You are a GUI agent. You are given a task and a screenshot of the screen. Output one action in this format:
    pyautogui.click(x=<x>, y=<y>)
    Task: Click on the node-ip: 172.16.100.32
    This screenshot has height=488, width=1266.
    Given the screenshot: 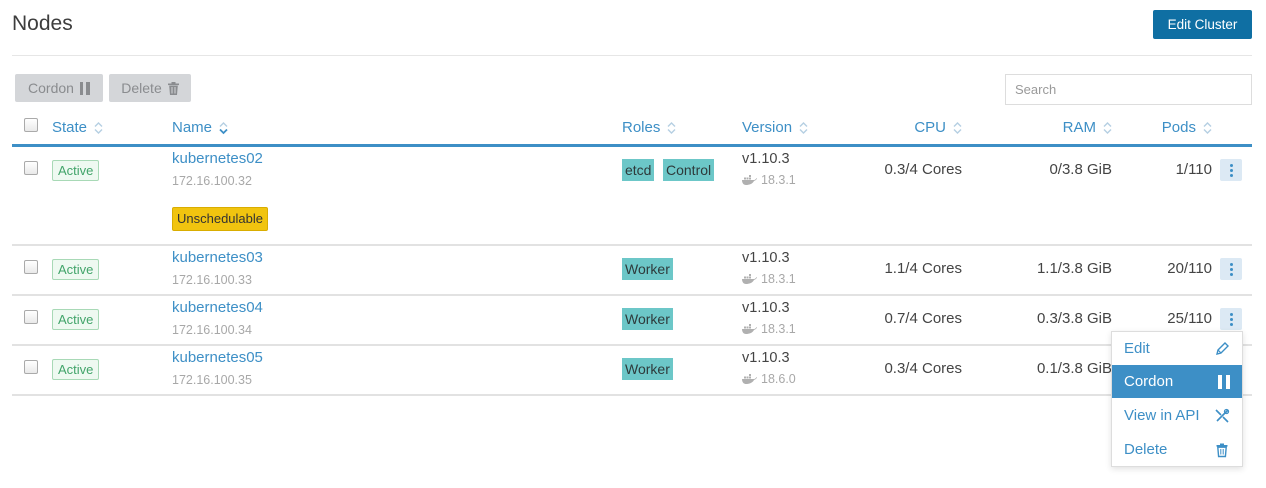 What is the action you would take?
    pyautogui.click(x=212, y=181)
    